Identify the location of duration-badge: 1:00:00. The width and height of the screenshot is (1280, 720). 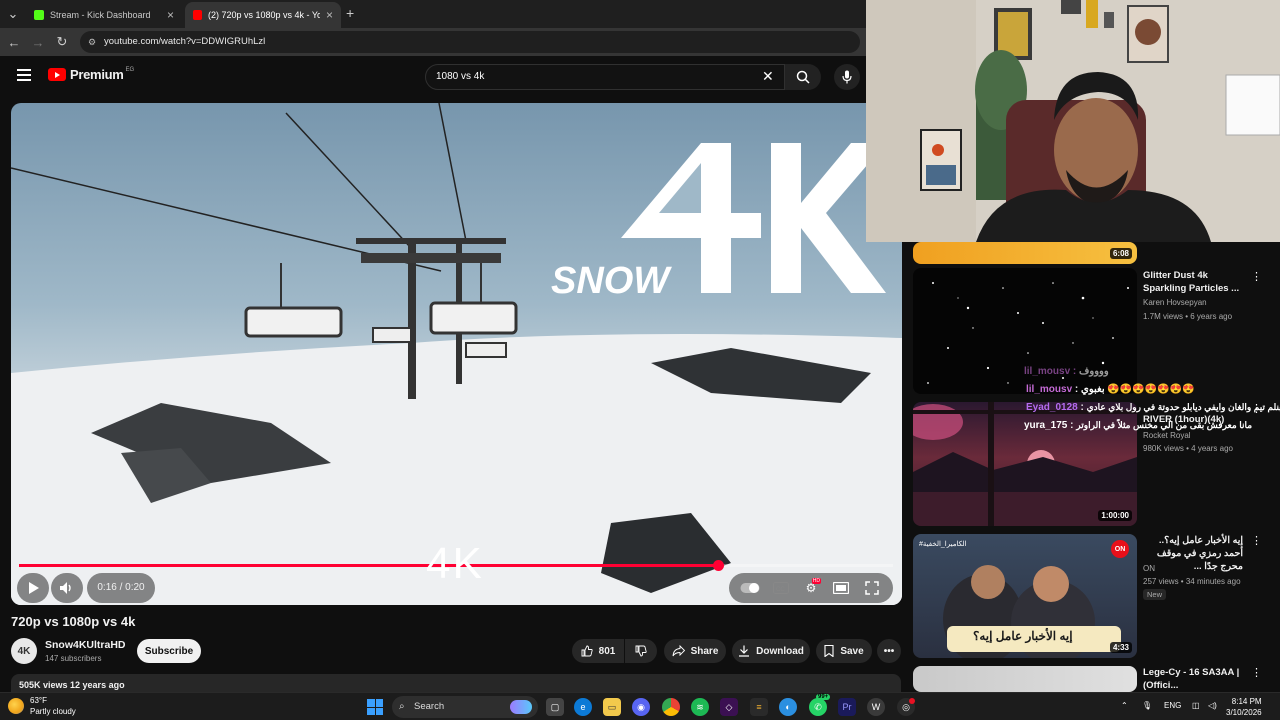
(1115, 515).